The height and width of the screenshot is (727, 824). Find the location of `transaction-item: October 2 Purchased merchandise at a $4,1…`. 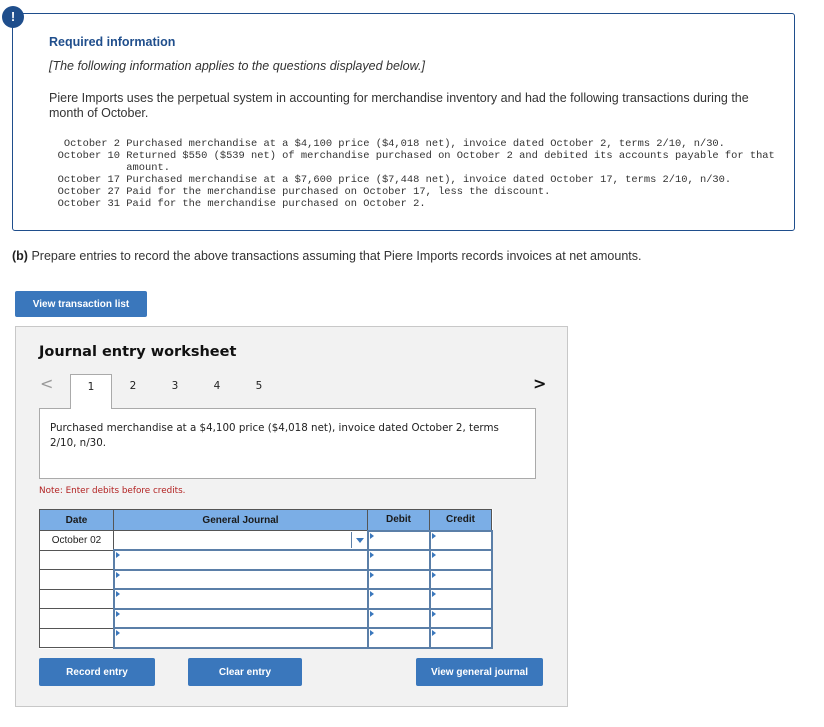

transaction-item: October 2 Purchased merchandise at a $4,1… is located at coordinates (429, 144).